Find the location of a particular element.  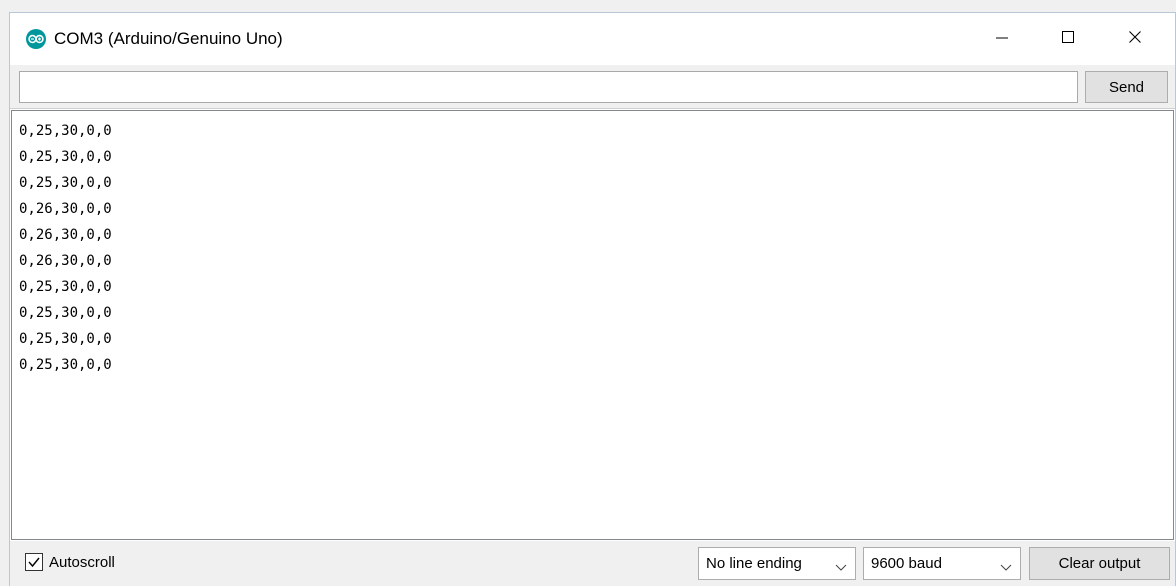

window-title: COM3 (Arduino/Genuino Uno) is located at coordinates (168, 38).